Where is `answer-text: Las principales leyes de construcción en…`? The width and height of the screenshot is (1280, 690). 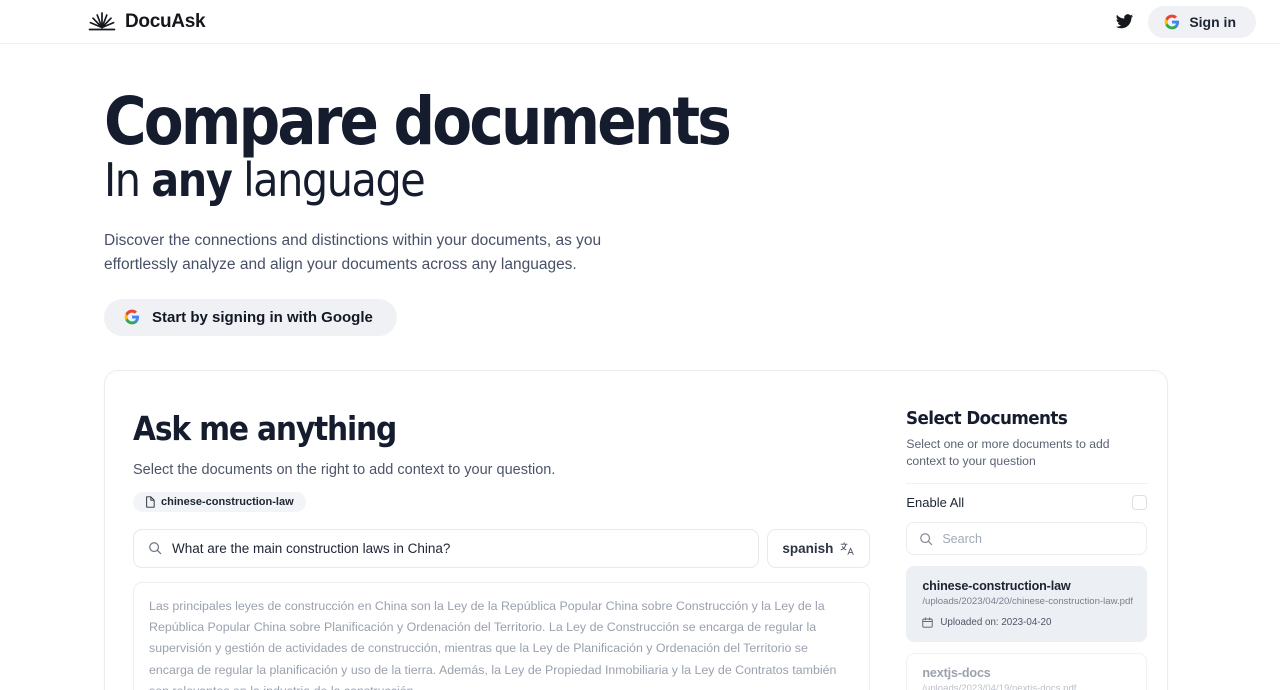
answer-text: Las principales leyes de construcción en… is located at coordinates (502, 635).